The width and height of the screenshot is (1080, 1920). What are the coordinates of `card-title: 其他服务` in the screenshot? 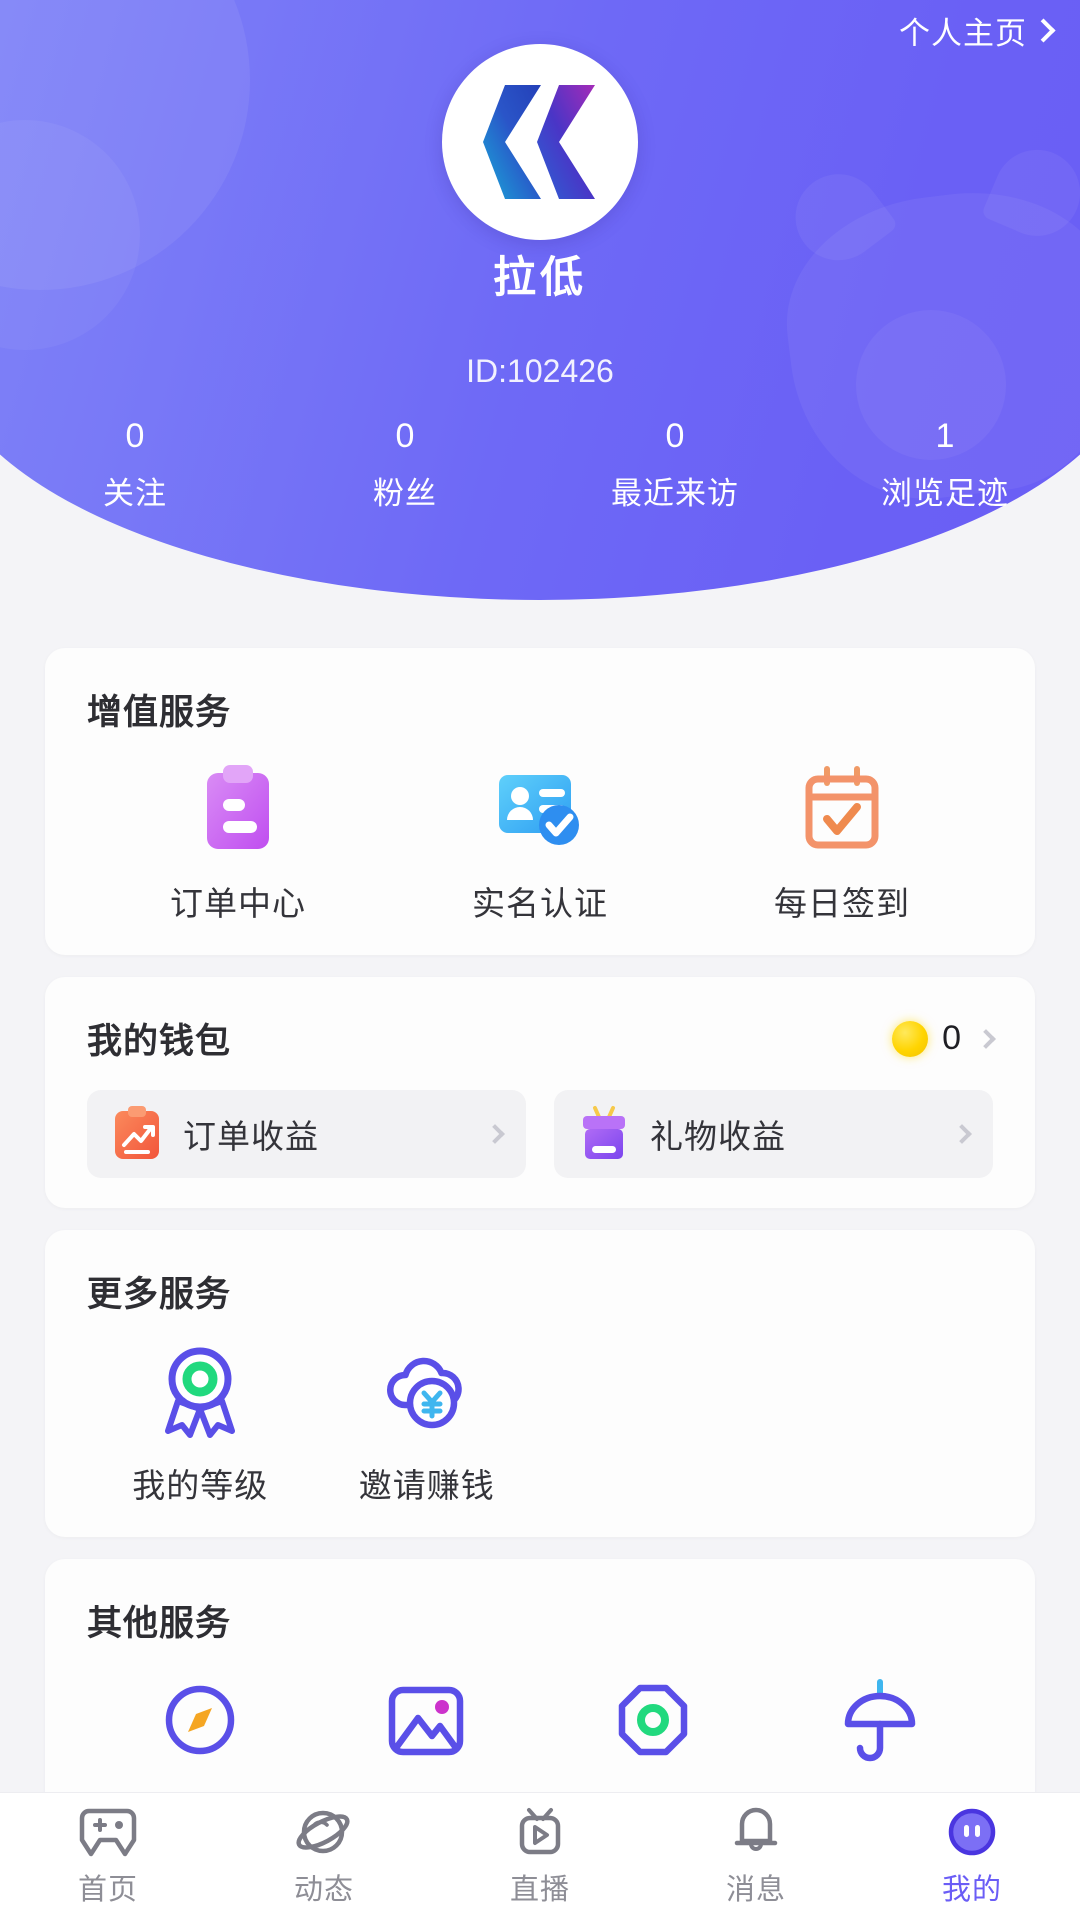 It's located at (159, 1623).